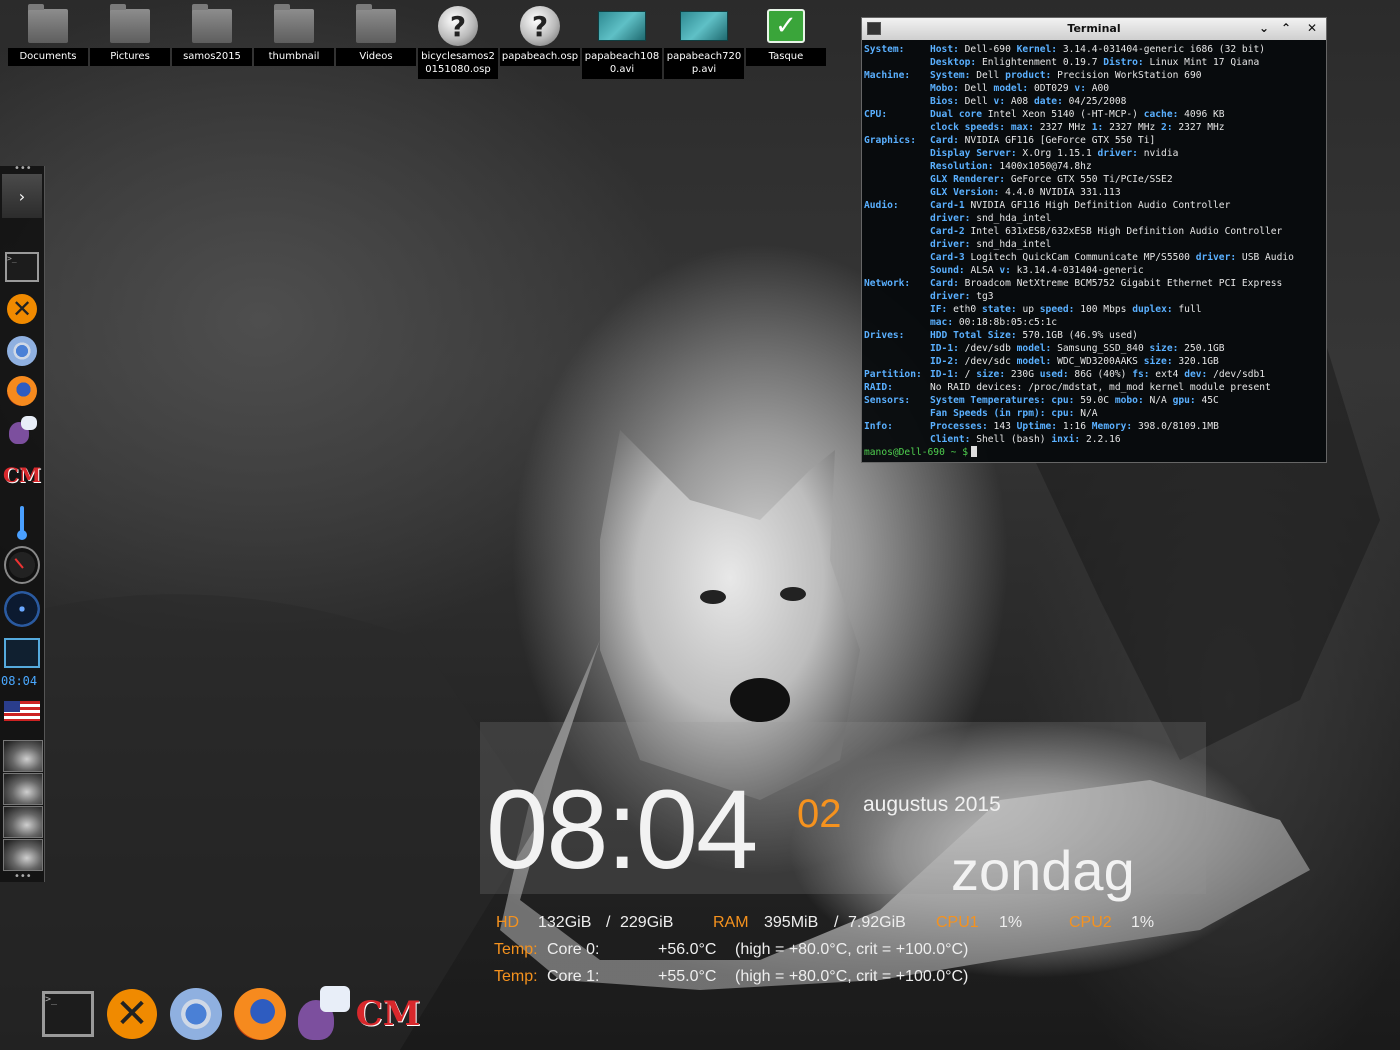  What do you see at coordinates (212, 57) in the screenshot?
I see `desktop-icon-label: samos2015` at bounding box center [212, 57].